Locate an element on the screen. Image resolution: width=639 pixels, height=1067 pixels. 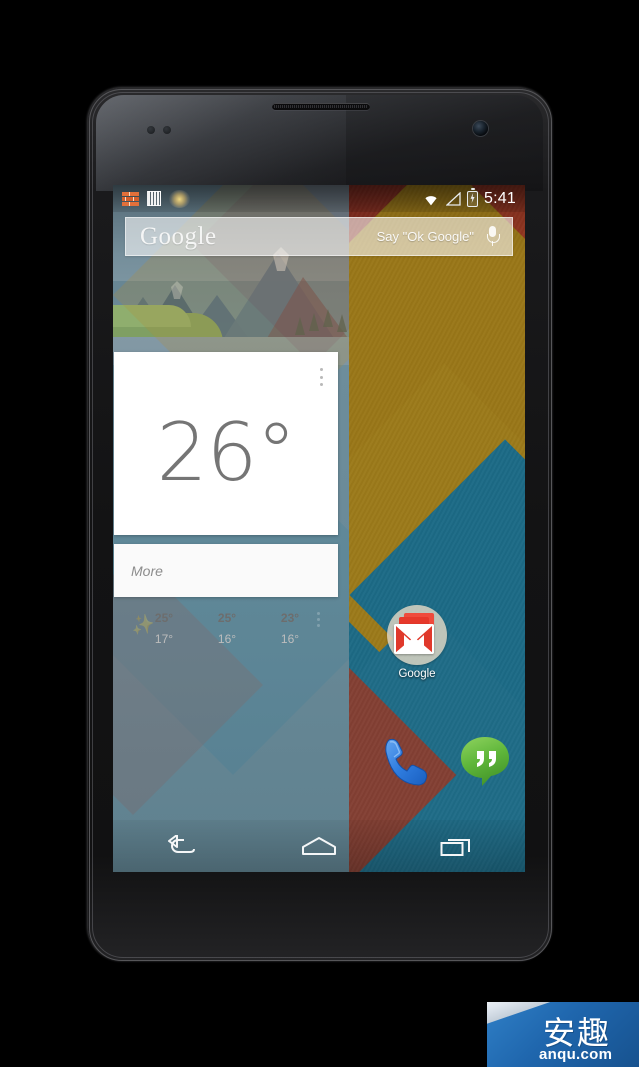
status-bar-notifications is located at coordinates (156, 198).